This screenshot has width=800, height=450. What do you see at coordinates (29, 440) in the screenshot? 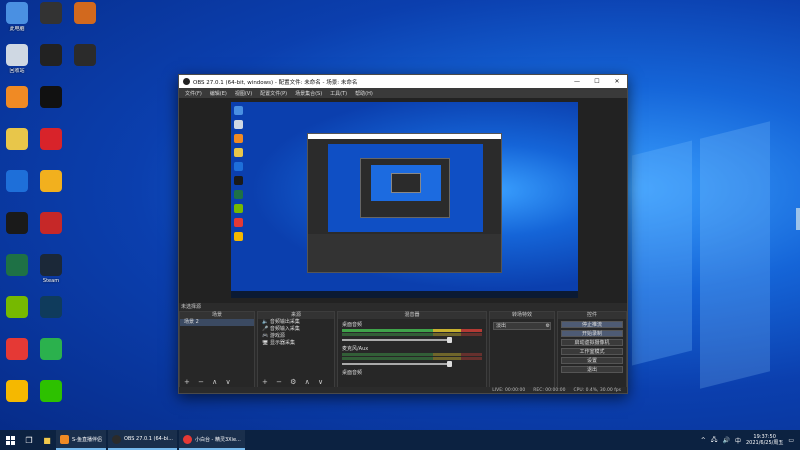
I see `task-view-icon: ❐` at bounding box center [29, 440].